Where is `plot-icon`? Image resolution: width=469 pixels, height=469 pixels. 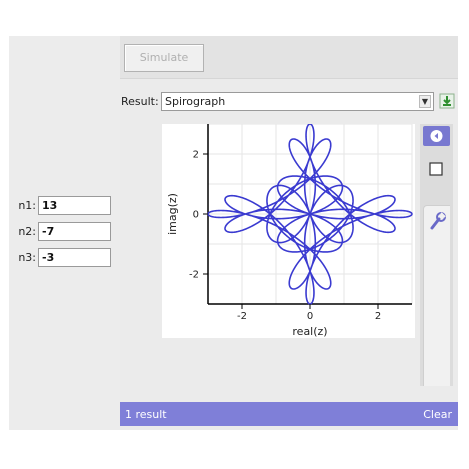
plot-icon is located at coordinates (436, 169).